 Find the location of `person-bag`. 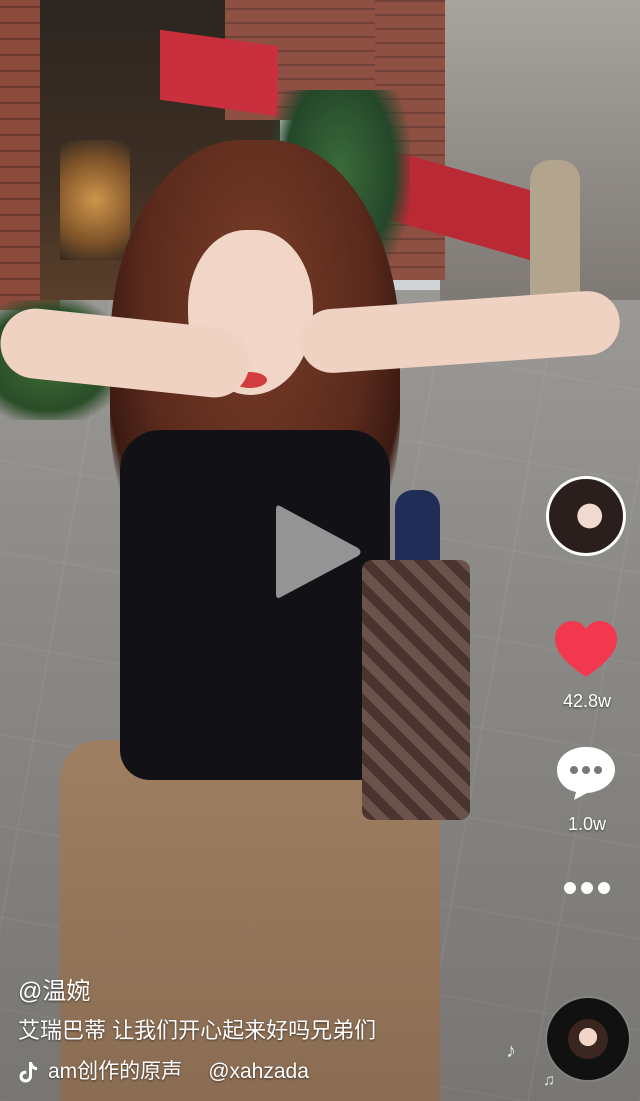

person-bag is located at coordinates (416, 690).